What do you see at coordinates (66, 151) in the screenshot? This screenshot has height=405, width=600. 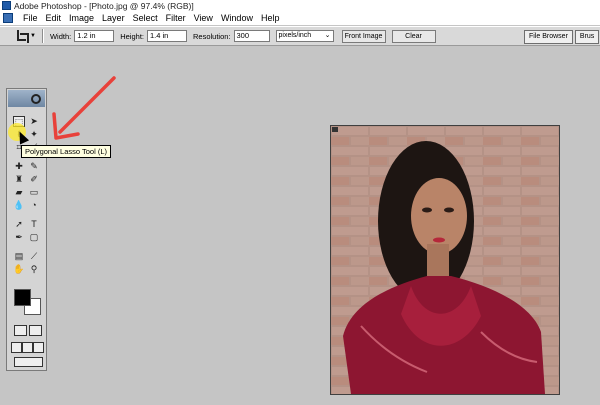 I see `tool-tooltip: Polygonal Lasso Tool (L)` at bounding box center [66, 151].